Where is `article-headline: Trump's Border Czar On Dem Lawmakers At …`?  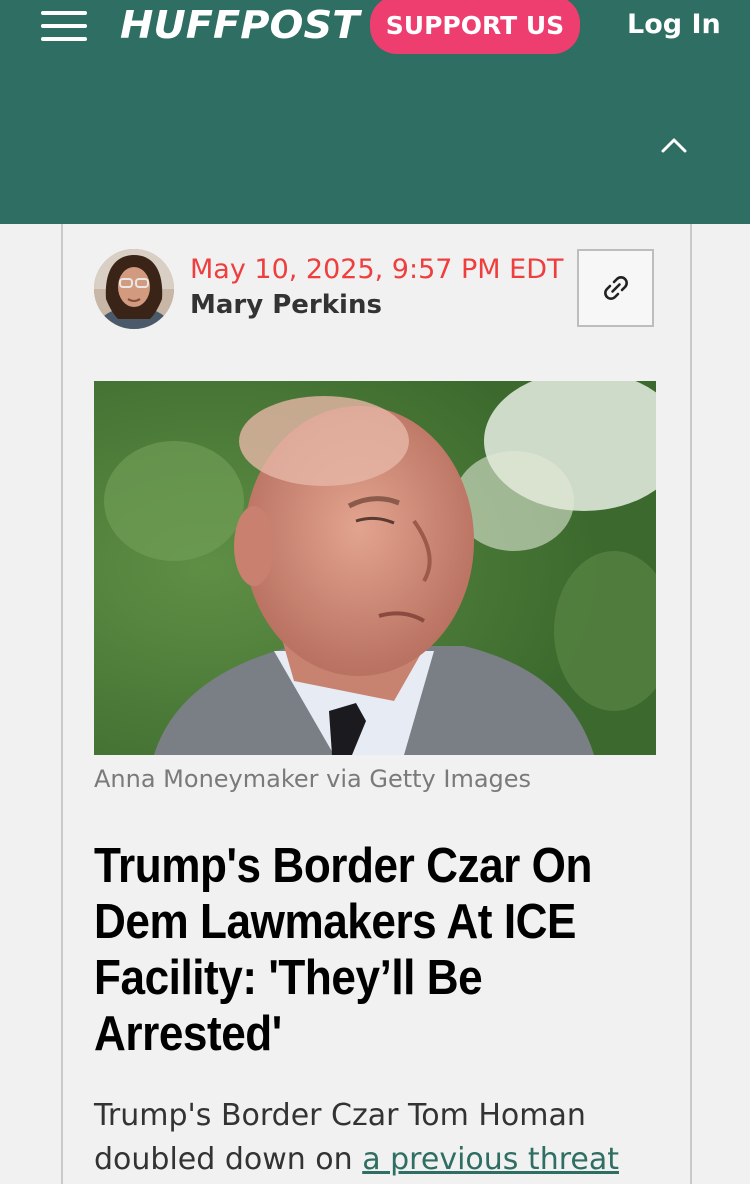
article-headline: Trump's Border Czar On Dem Lawmakers At … is located at coordinates (343, 950).